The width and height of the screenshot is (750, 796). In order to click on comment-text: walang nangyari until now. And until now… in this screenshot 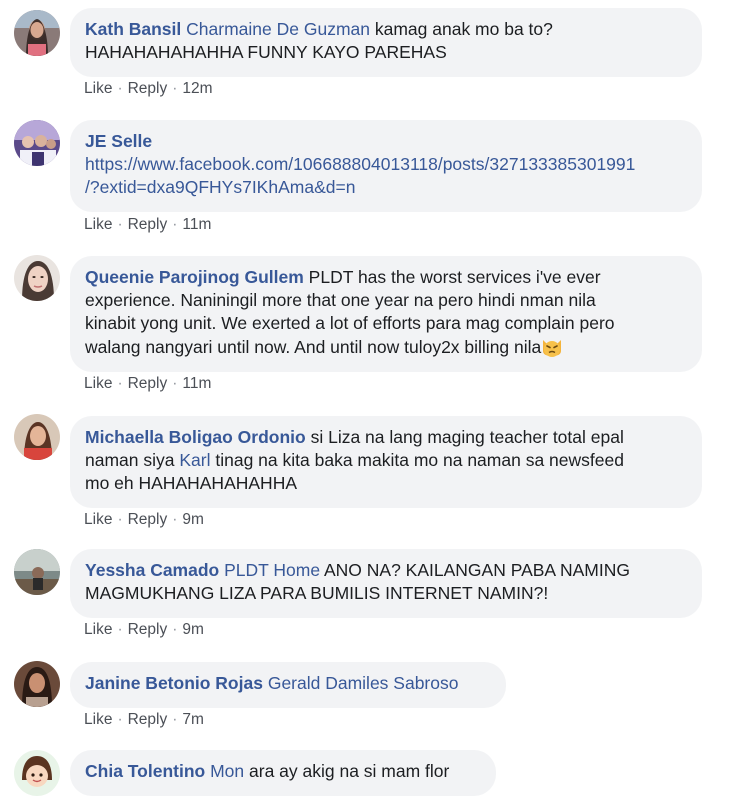, I will do `click(313, 347)`.